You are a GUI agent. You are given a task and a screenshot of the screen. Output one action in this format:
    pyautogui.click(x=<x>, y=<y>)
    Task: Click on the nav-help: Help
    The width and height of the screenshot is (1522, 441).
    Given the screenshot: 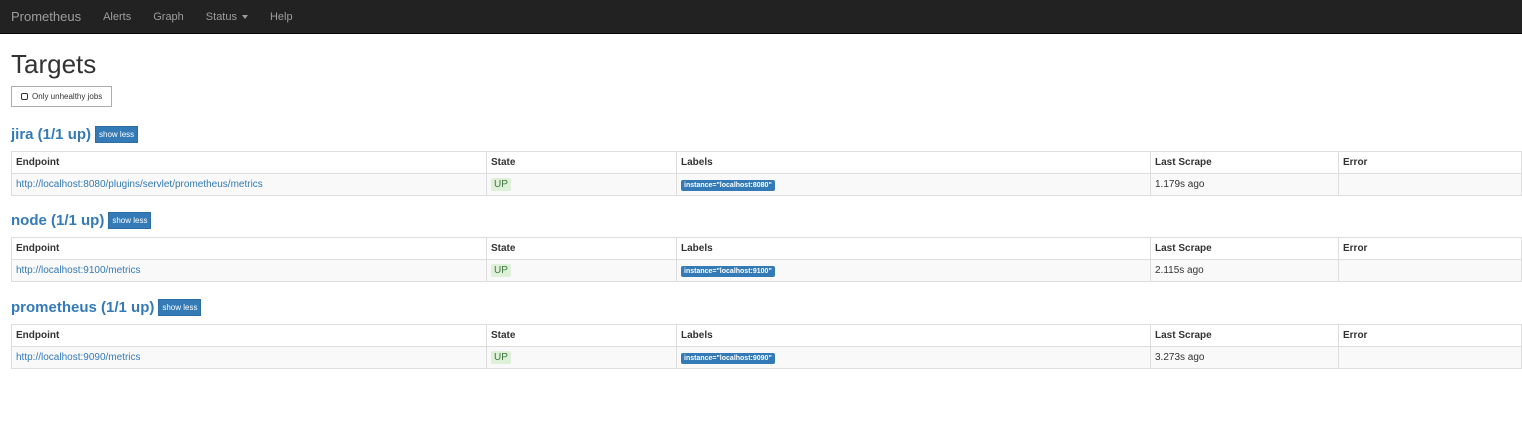 What is the action you would take?
    pyautogui.click(x=281, y=16)
    